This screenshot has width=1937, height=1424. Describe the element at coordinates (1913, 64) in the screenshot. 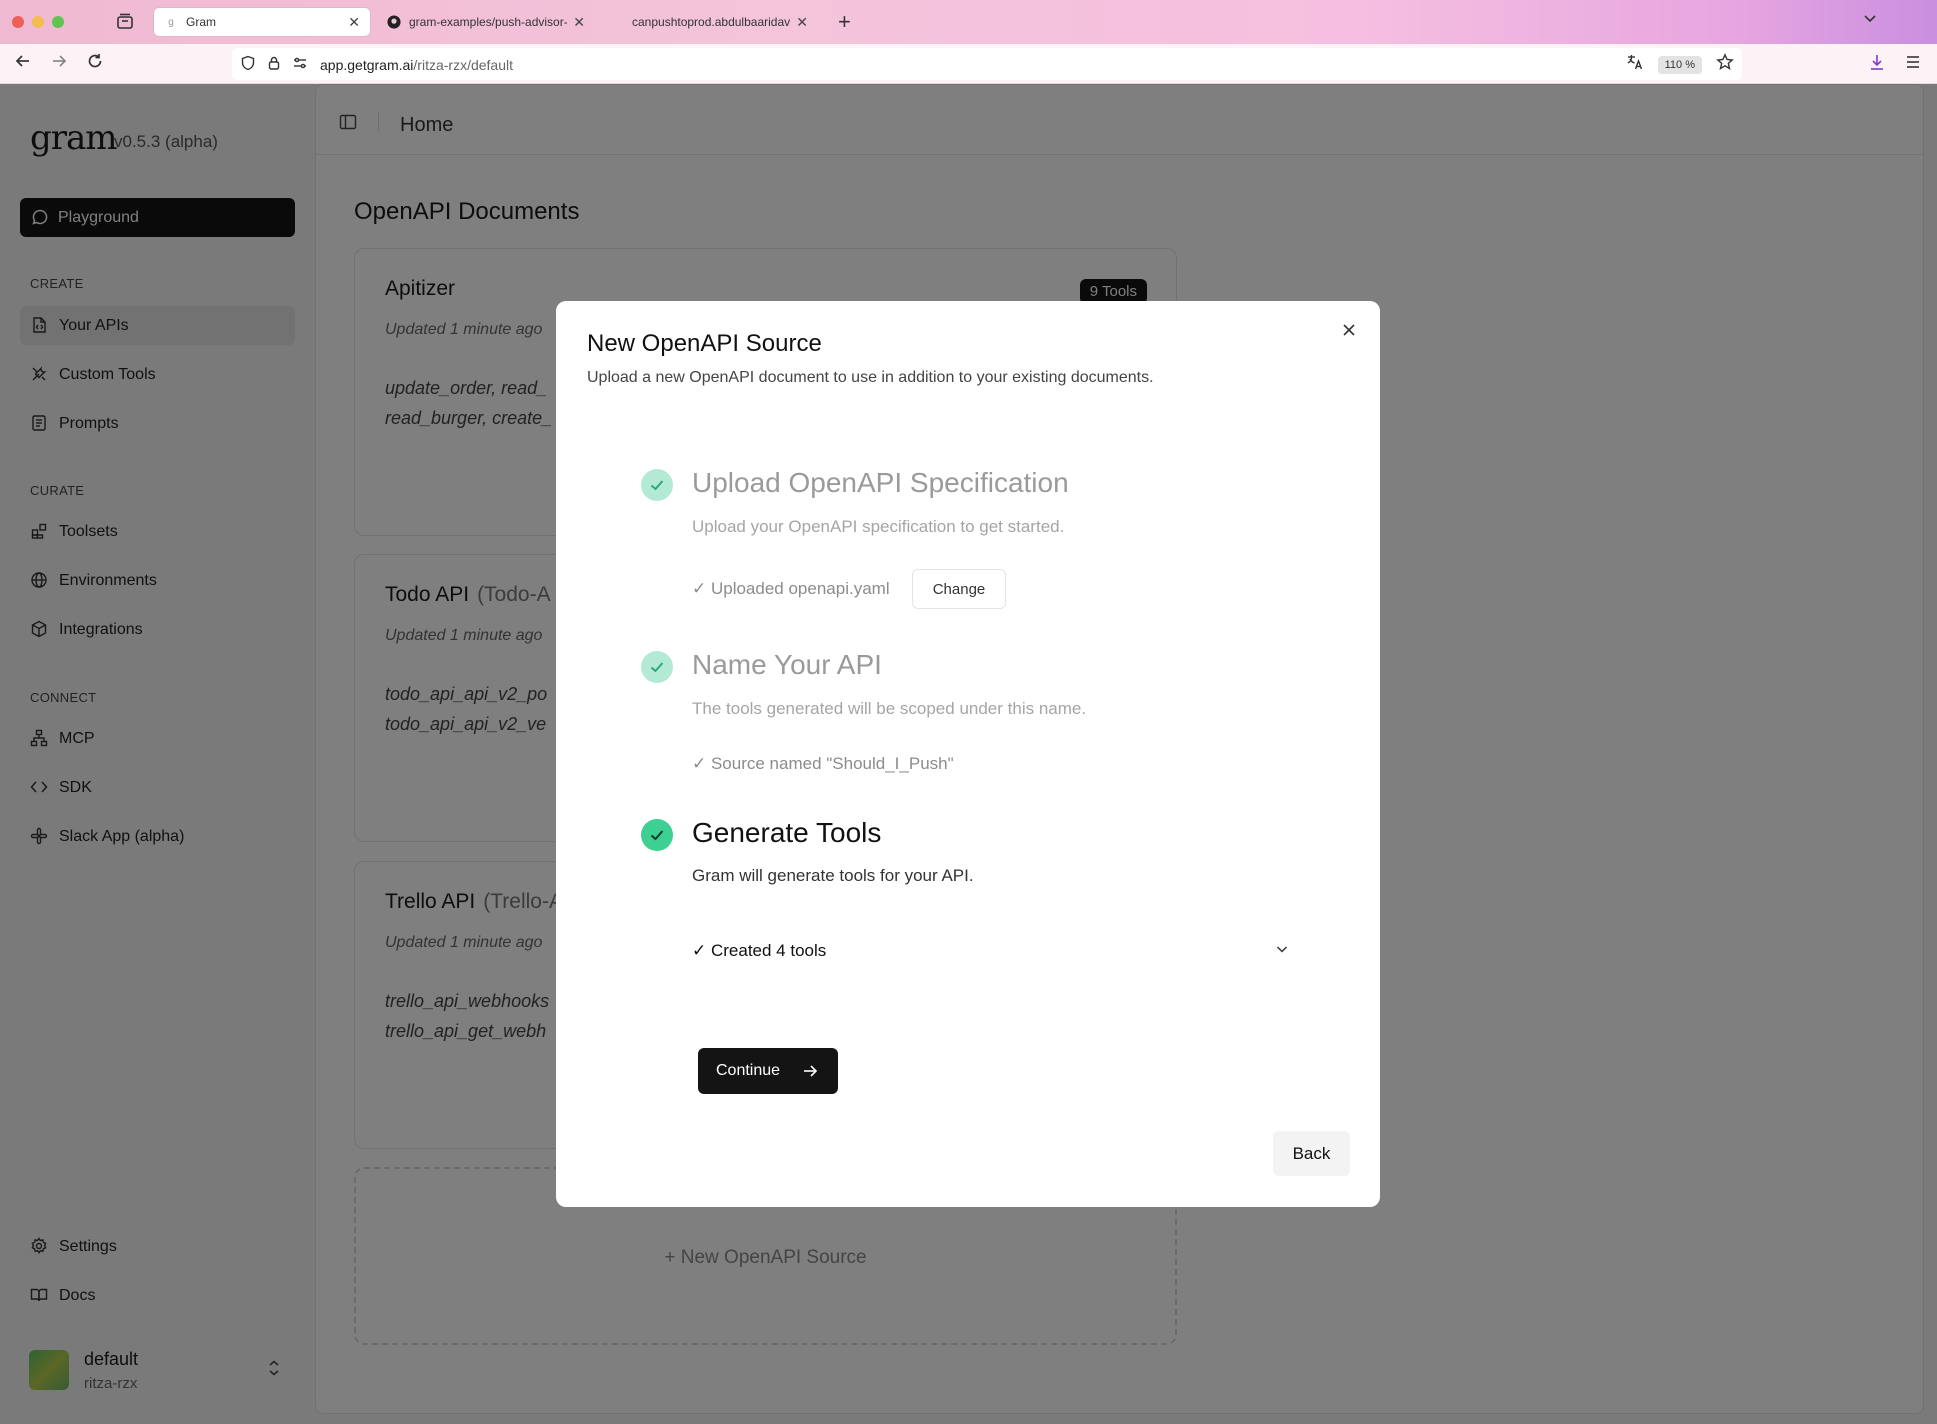

I see `hamburger-menu-icon` at that location.